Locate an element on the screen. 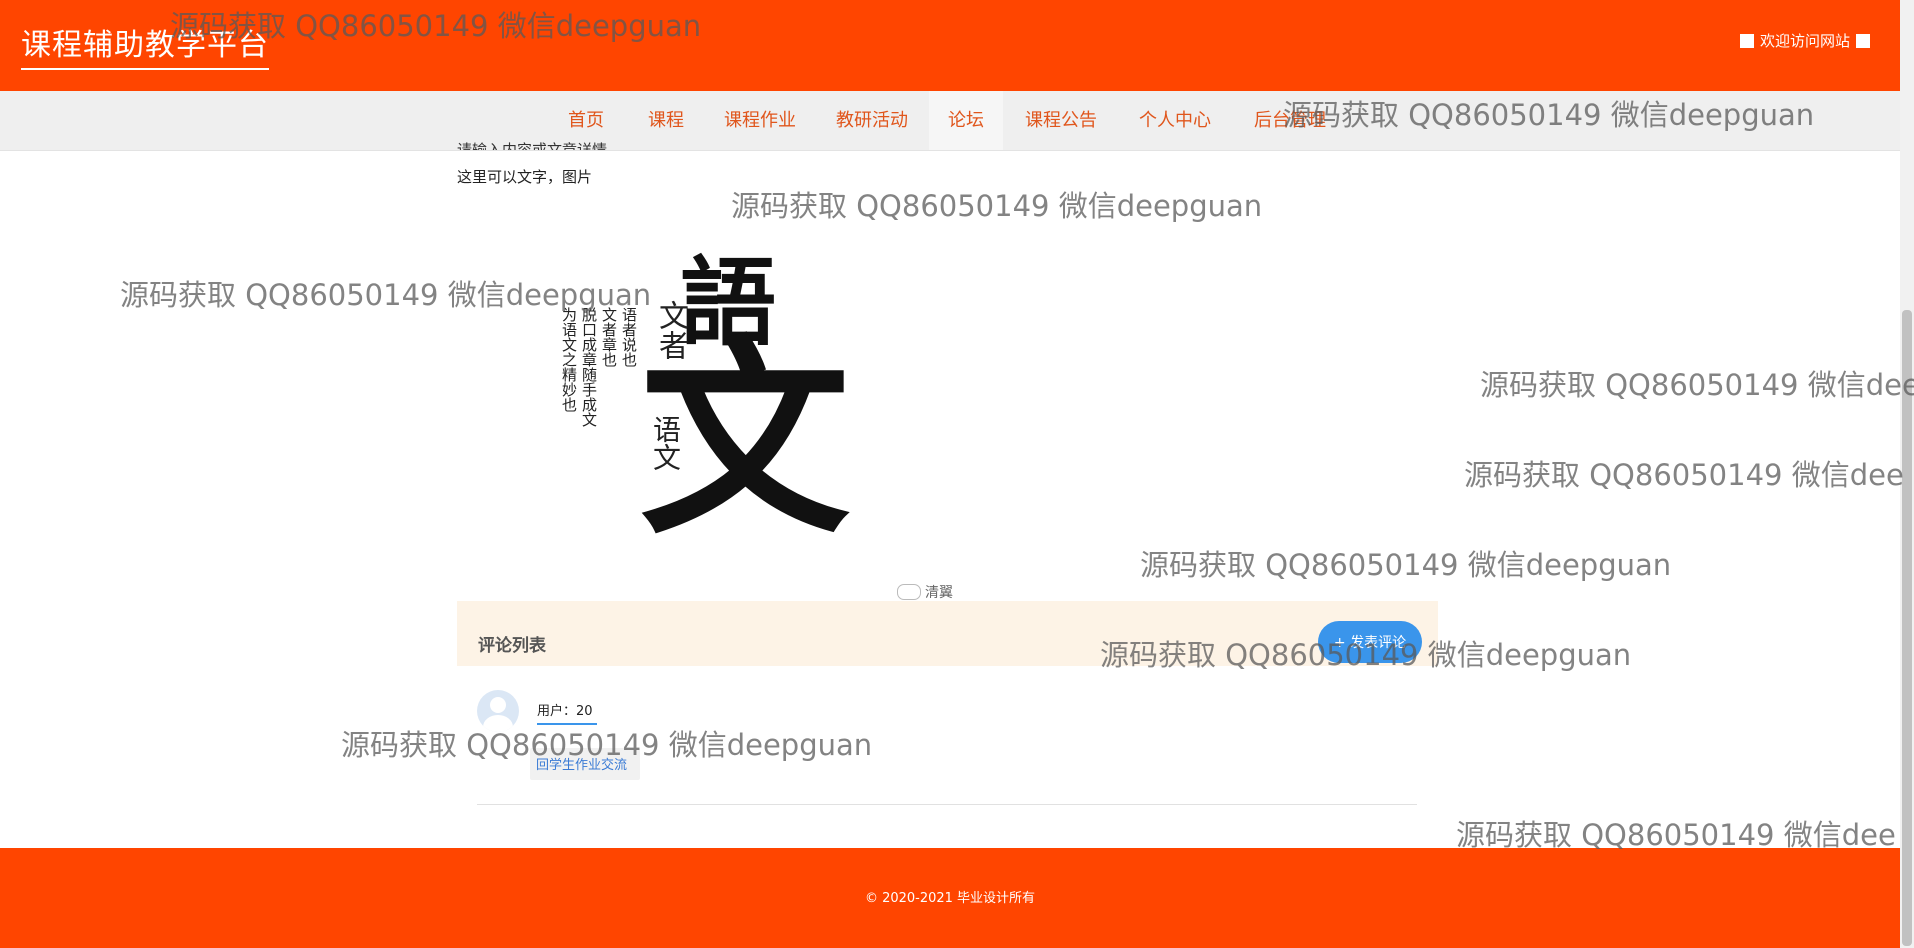 This screenshot has height=948, width=1914. poster-col-3: 脱口成章随手成文 is located at coordinates (589, 367).